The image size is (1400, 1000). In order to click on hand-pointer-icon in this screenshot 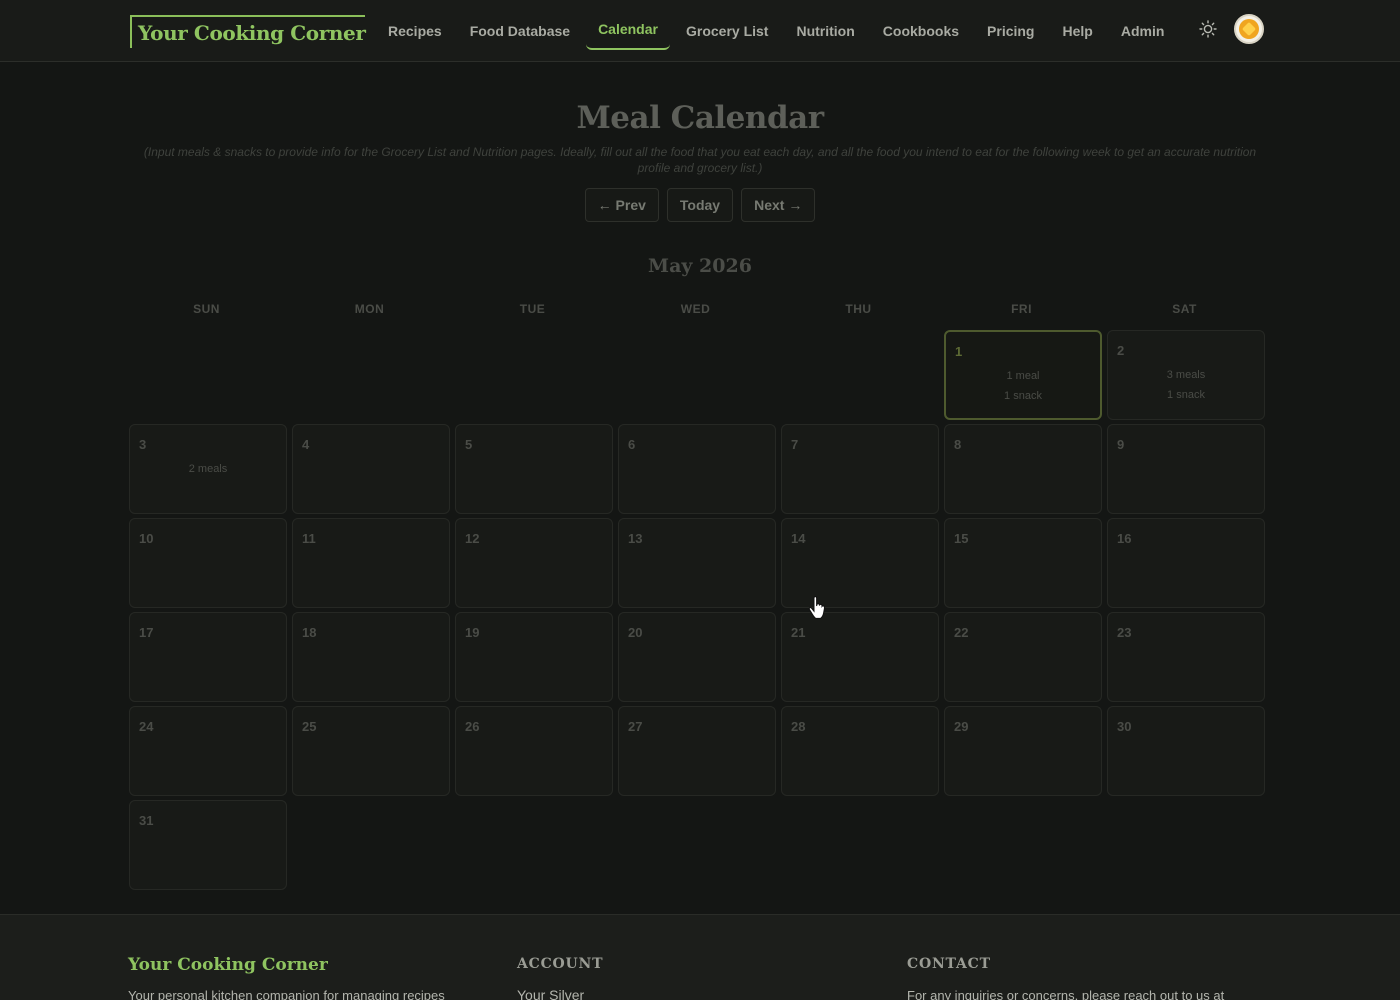, I will do `click(816, 607)`.